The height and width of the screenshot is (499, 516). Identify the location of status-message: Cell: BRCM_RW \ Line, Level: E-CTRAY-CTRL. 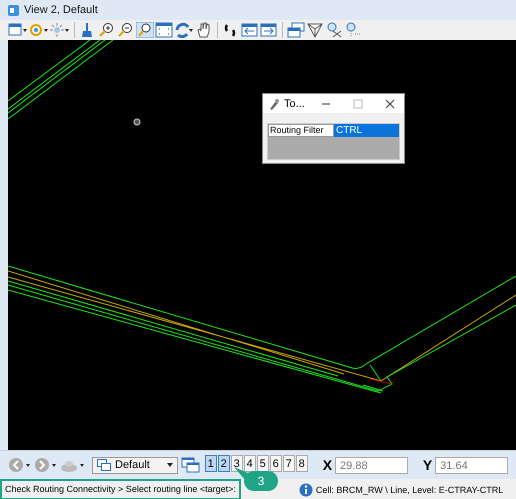
(410, 489).